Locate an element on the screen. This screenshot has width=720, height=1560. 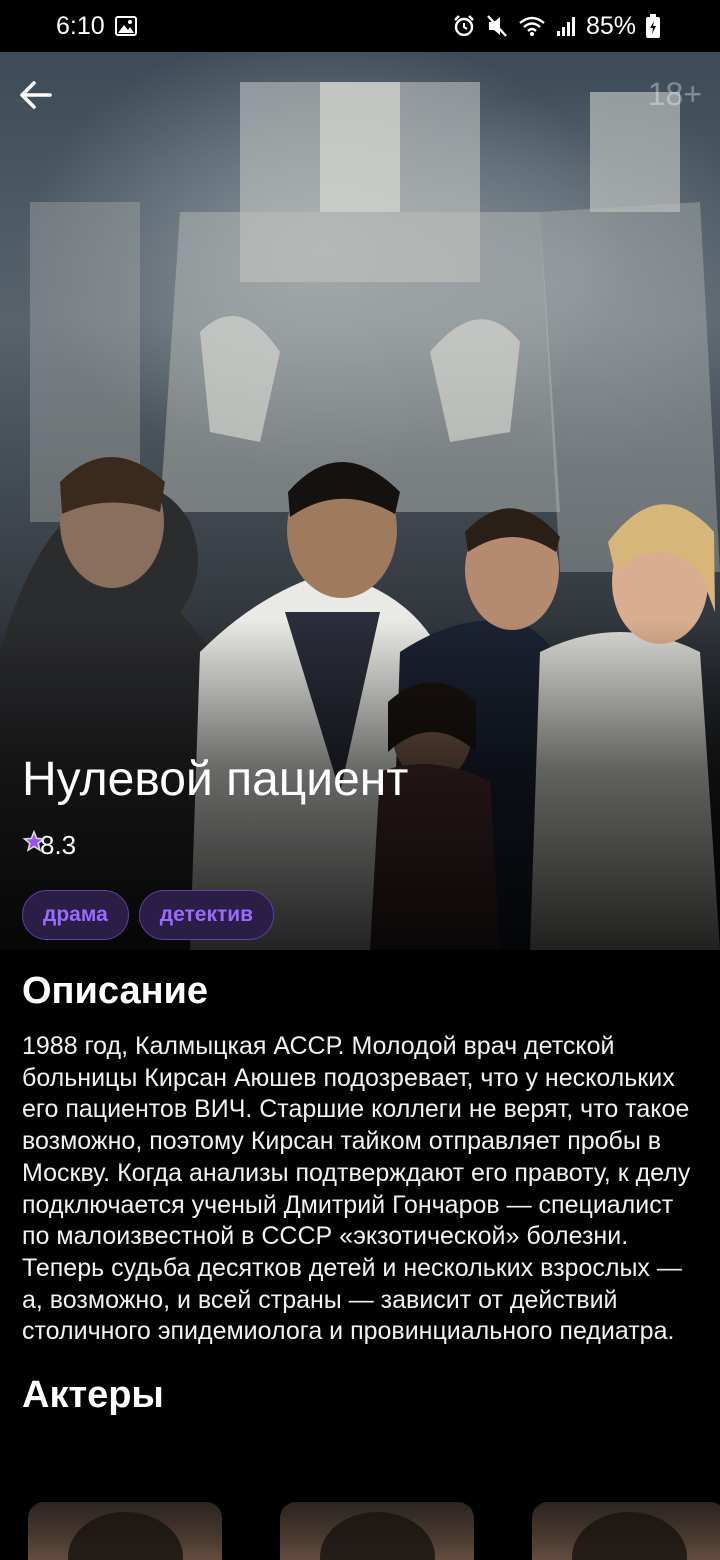
battery-percent: 85% is located at coordinates (610, 25).